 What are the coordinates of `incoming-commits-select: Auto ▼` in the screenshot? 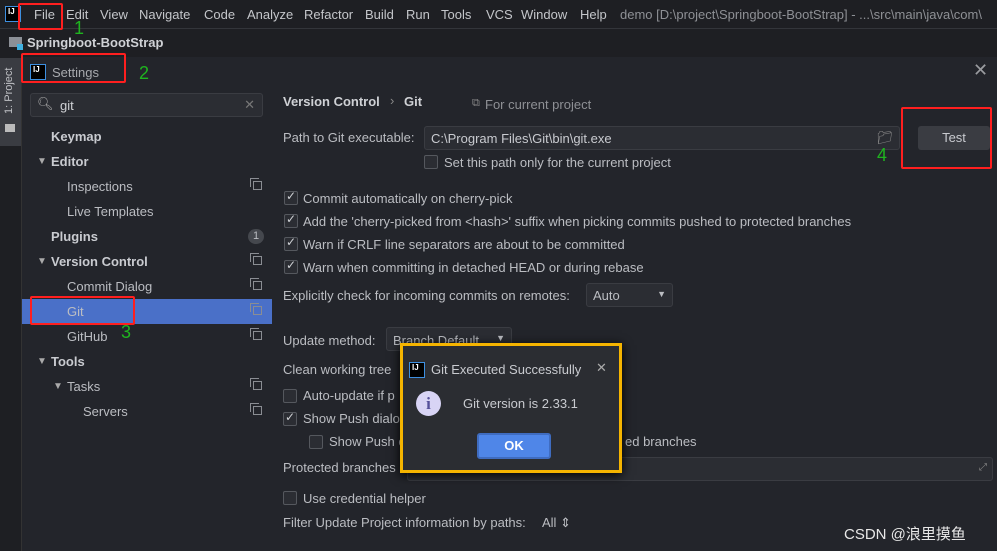 It's located at (629, 295).